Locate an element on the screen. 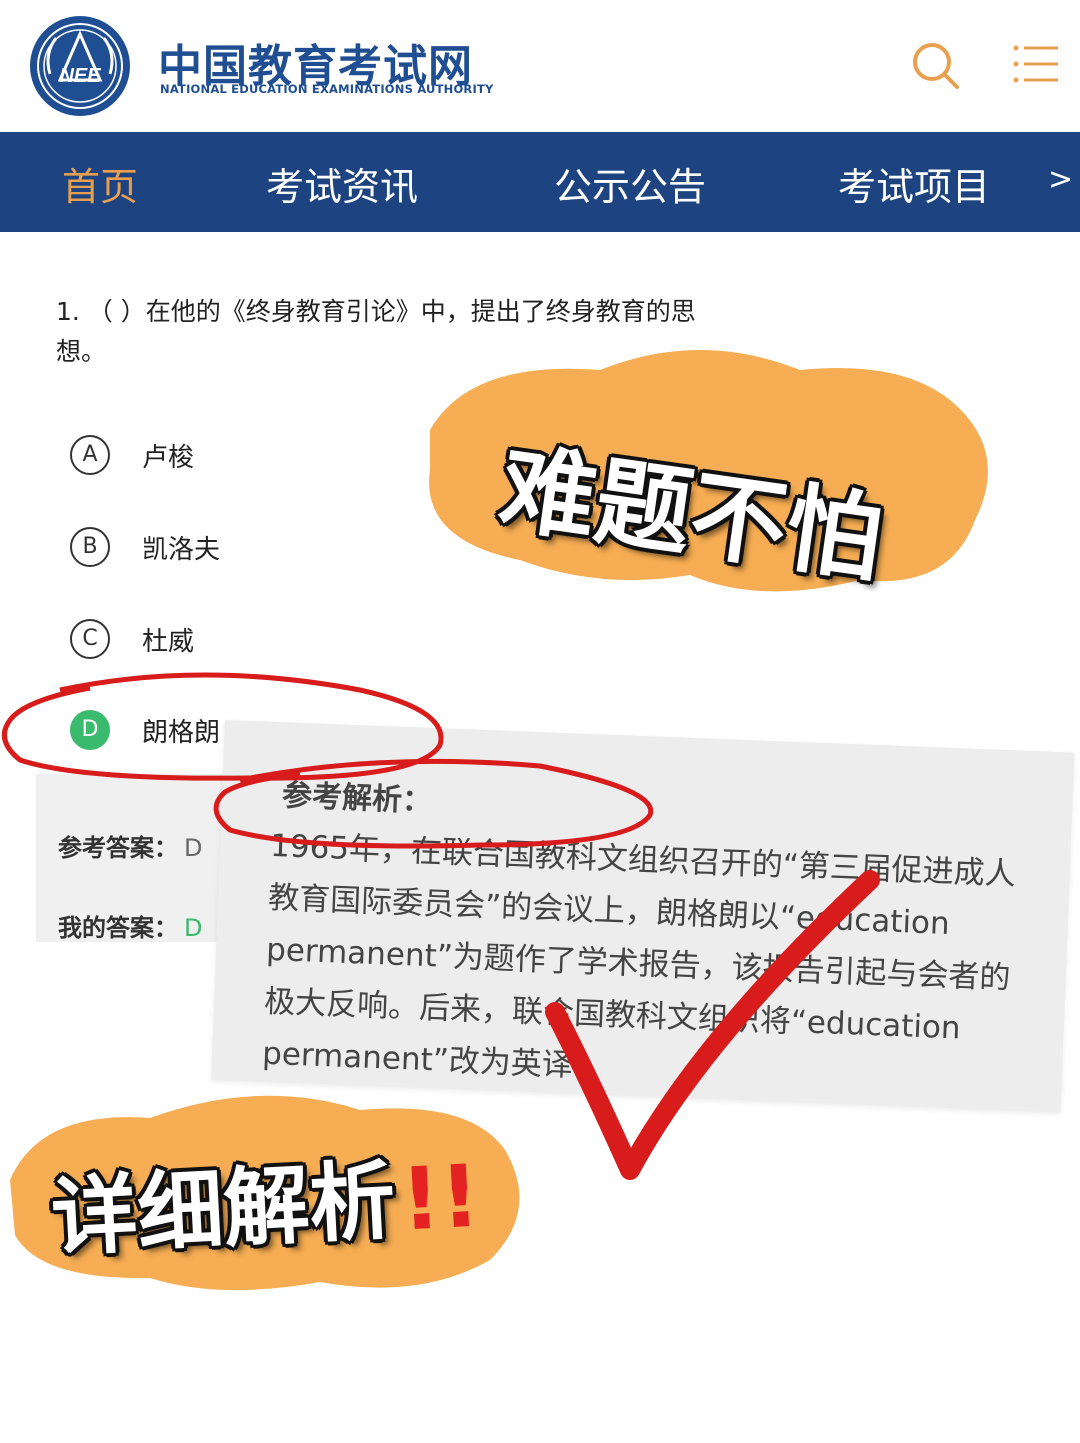 The image size is (1080, 1443). sticker-exclaim: !! is located at coordinates (440, 1198).